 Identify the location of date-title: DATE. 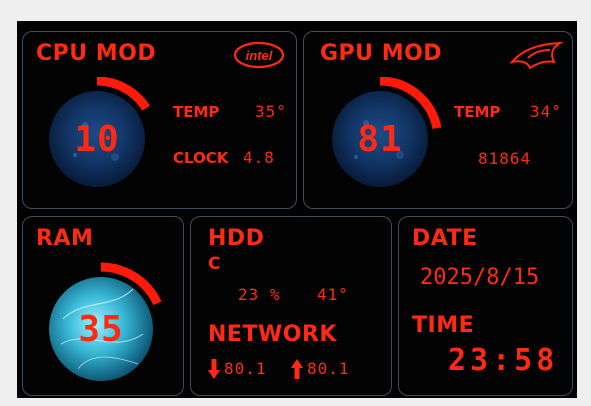
(445, 238).